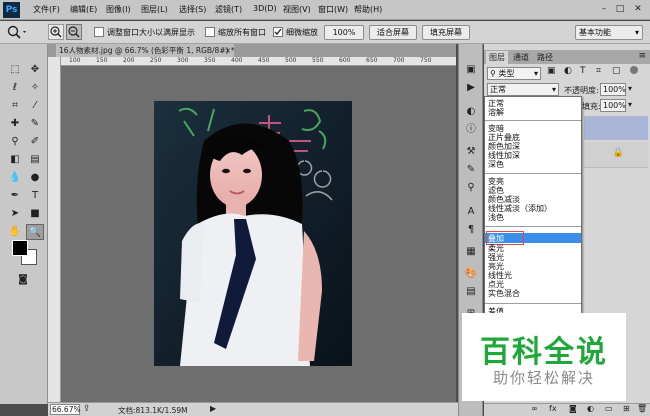 The width and height of the screenshot is (650, 416). Describe the element at coordinates (35, 178) in the screenshot. I see `dodge-tool-icon: ●` at that location.